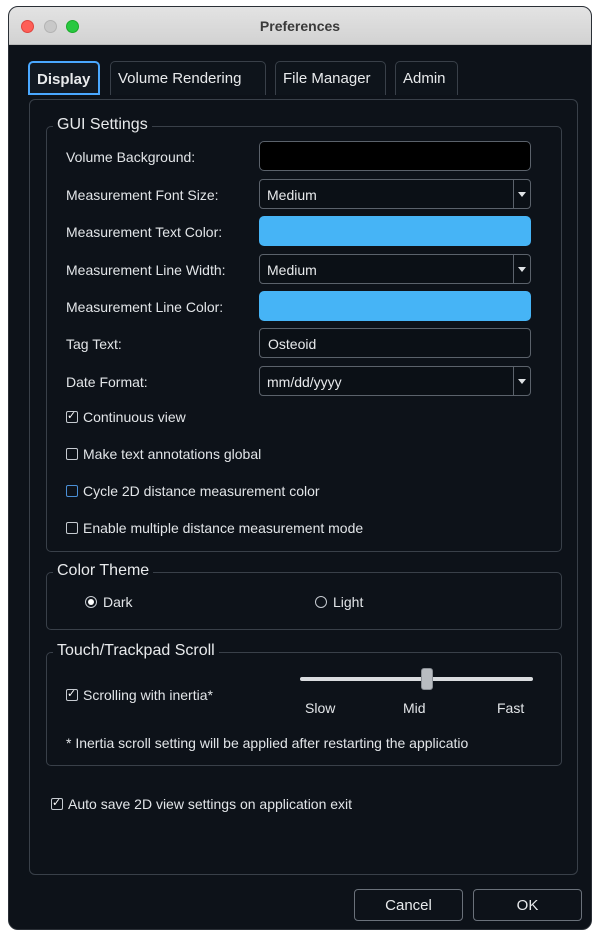 Image resolution: width=592 pixels, height=930 pixels. I want to click on window-title: Preferences, so click(300, 26).